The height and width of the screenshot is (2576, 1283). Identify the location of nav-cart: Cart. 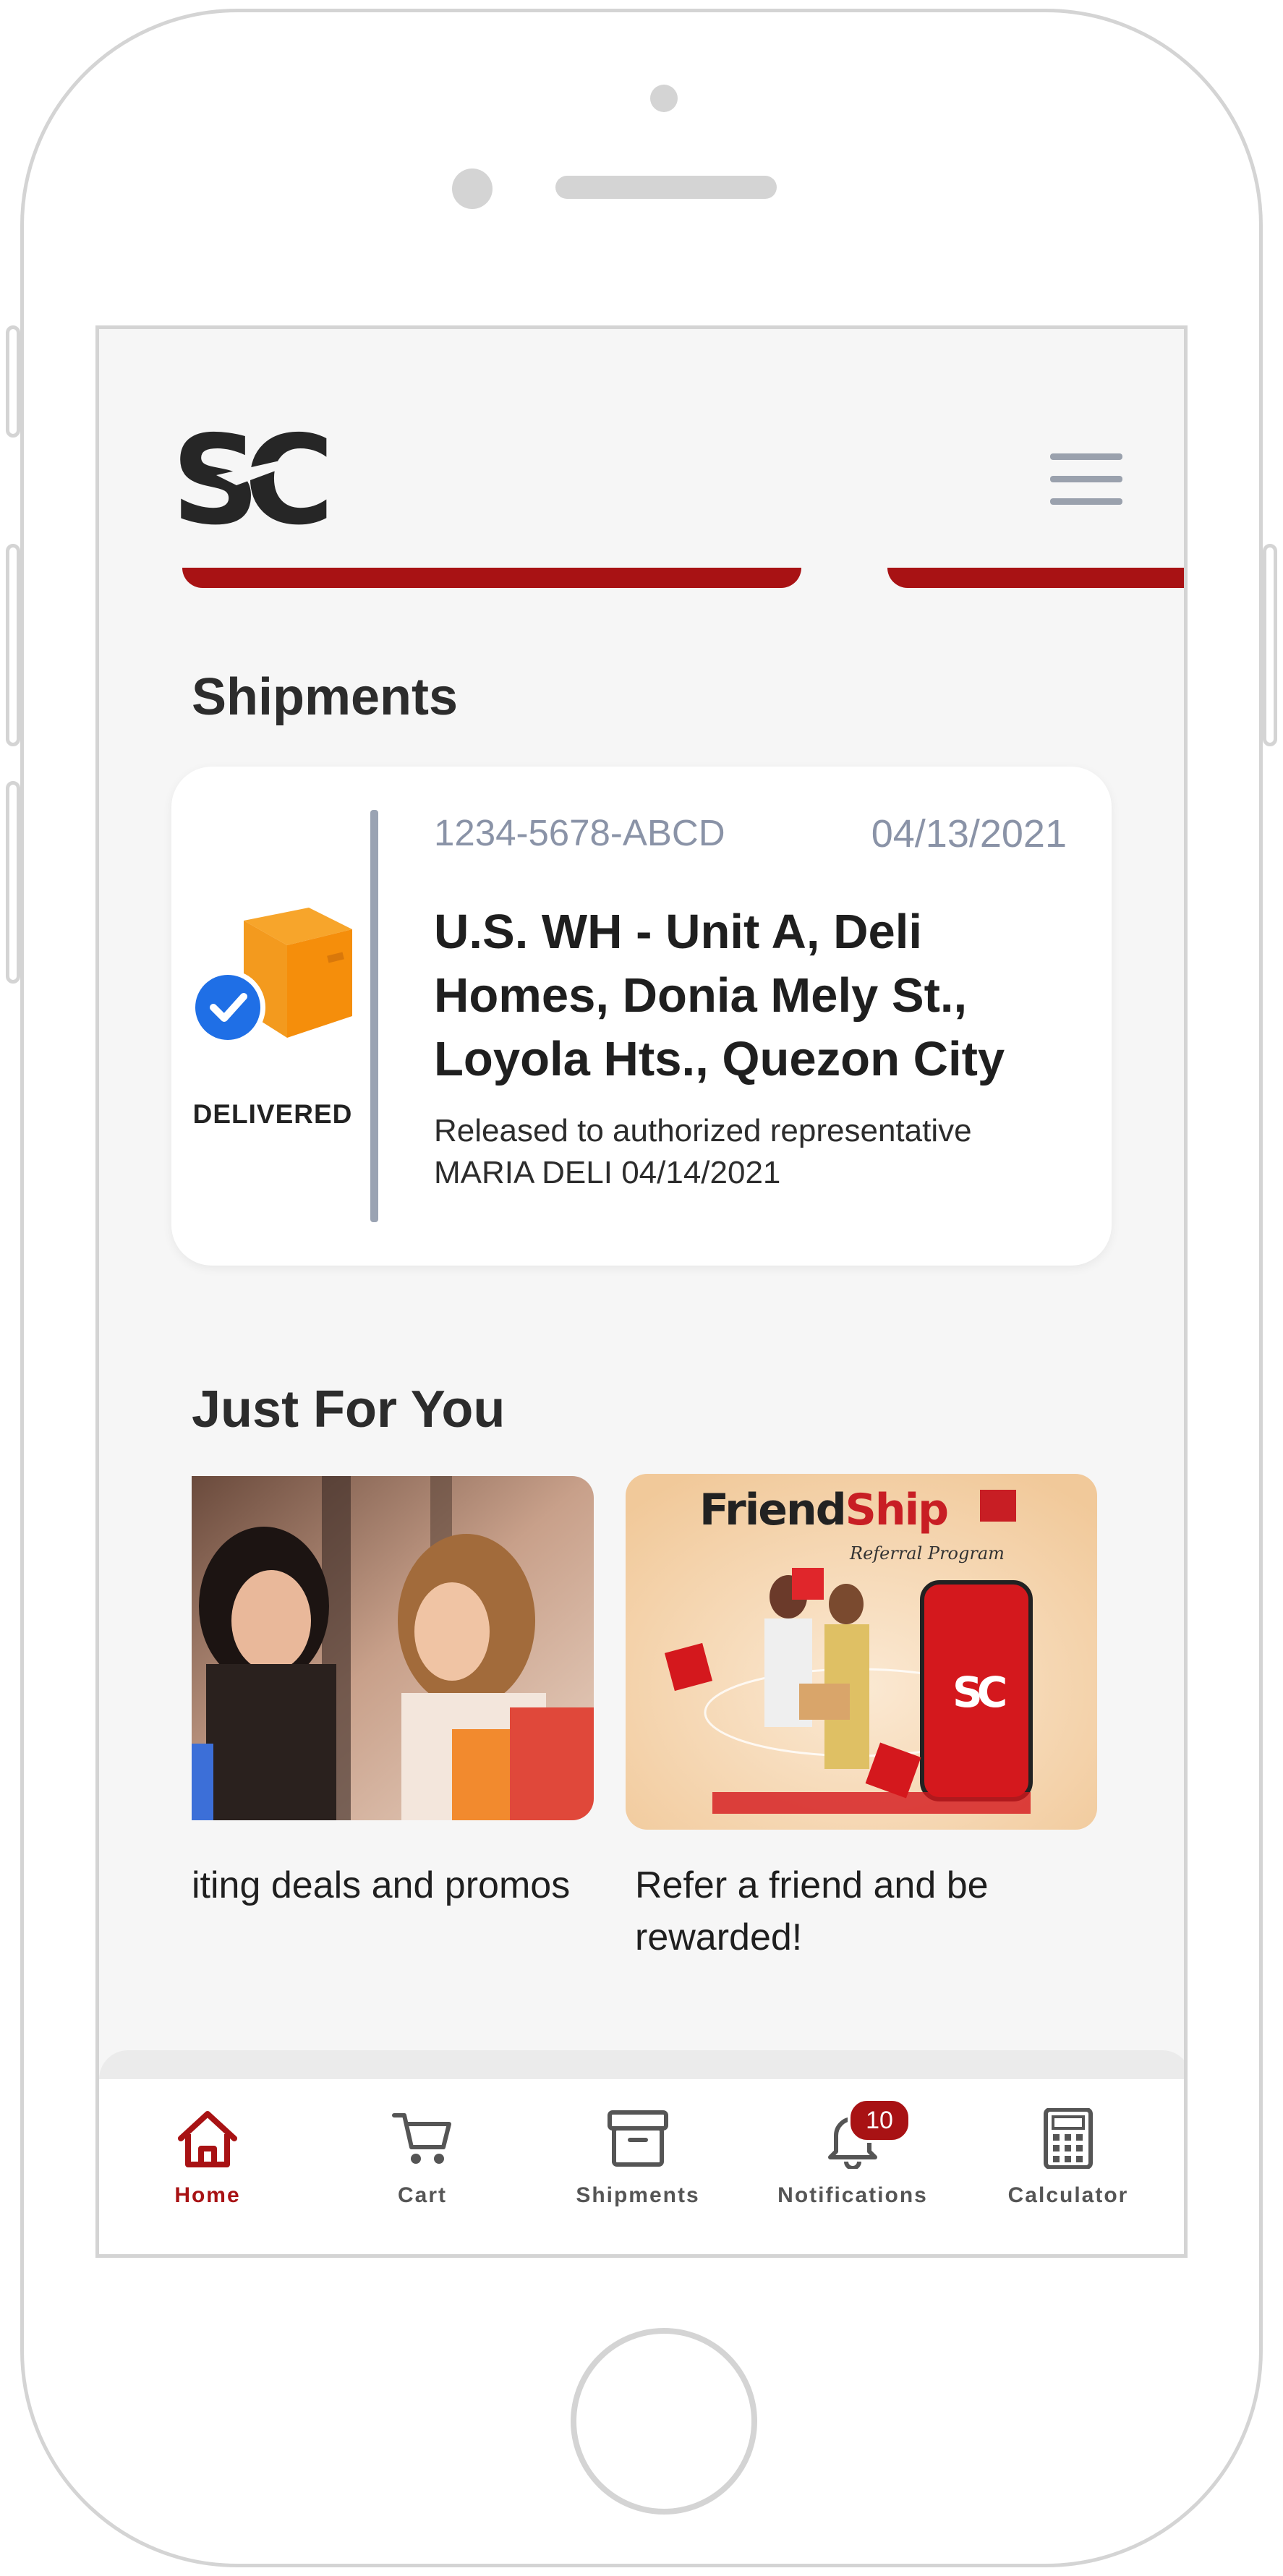
(422, 2158).